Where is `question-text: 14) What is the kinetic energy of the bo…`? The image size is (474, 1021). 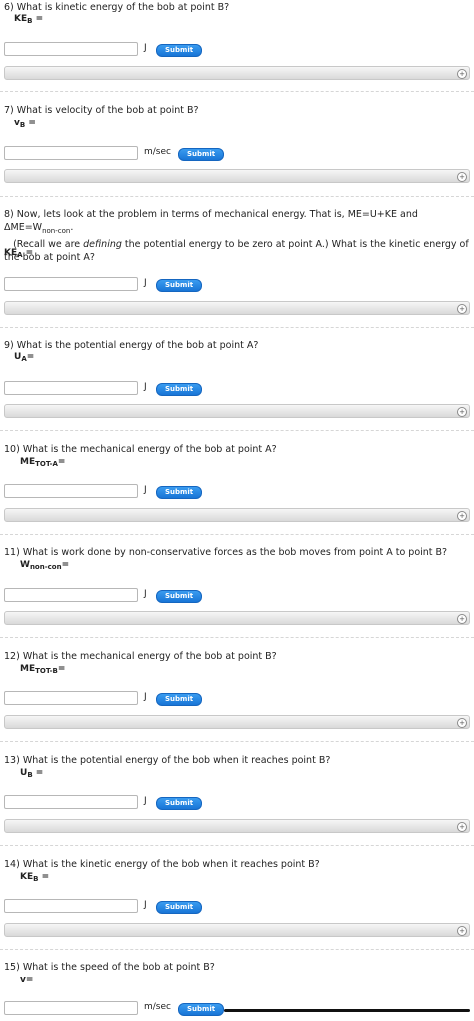 question-text: 14) What is the kinetic energy of the bo… is located at coordinates (162, 864).